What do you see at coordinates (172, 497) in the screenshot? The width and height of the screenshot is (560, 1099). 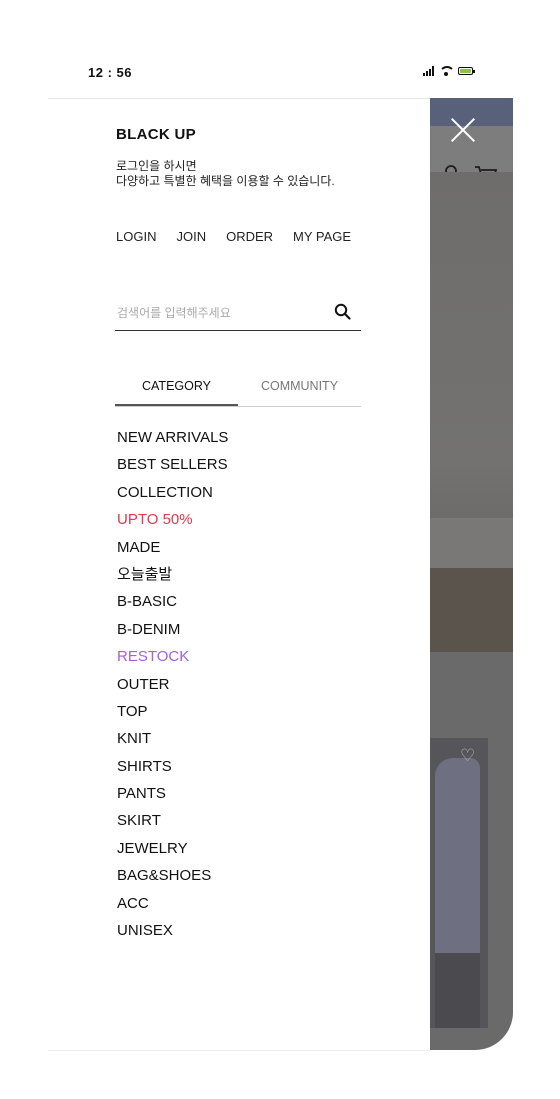 I see `menu-item-collection: COLLECTION` at bounding box center [172, 497].